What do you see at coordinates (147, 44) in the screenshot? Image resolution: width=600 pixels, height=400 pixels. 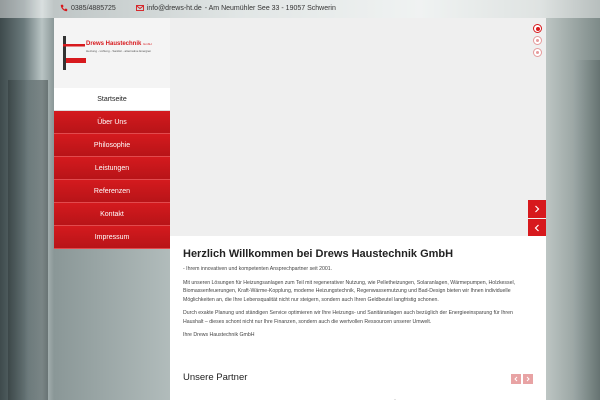 I see `logo-suffix: GmbH` at bounding box center [147, 44].